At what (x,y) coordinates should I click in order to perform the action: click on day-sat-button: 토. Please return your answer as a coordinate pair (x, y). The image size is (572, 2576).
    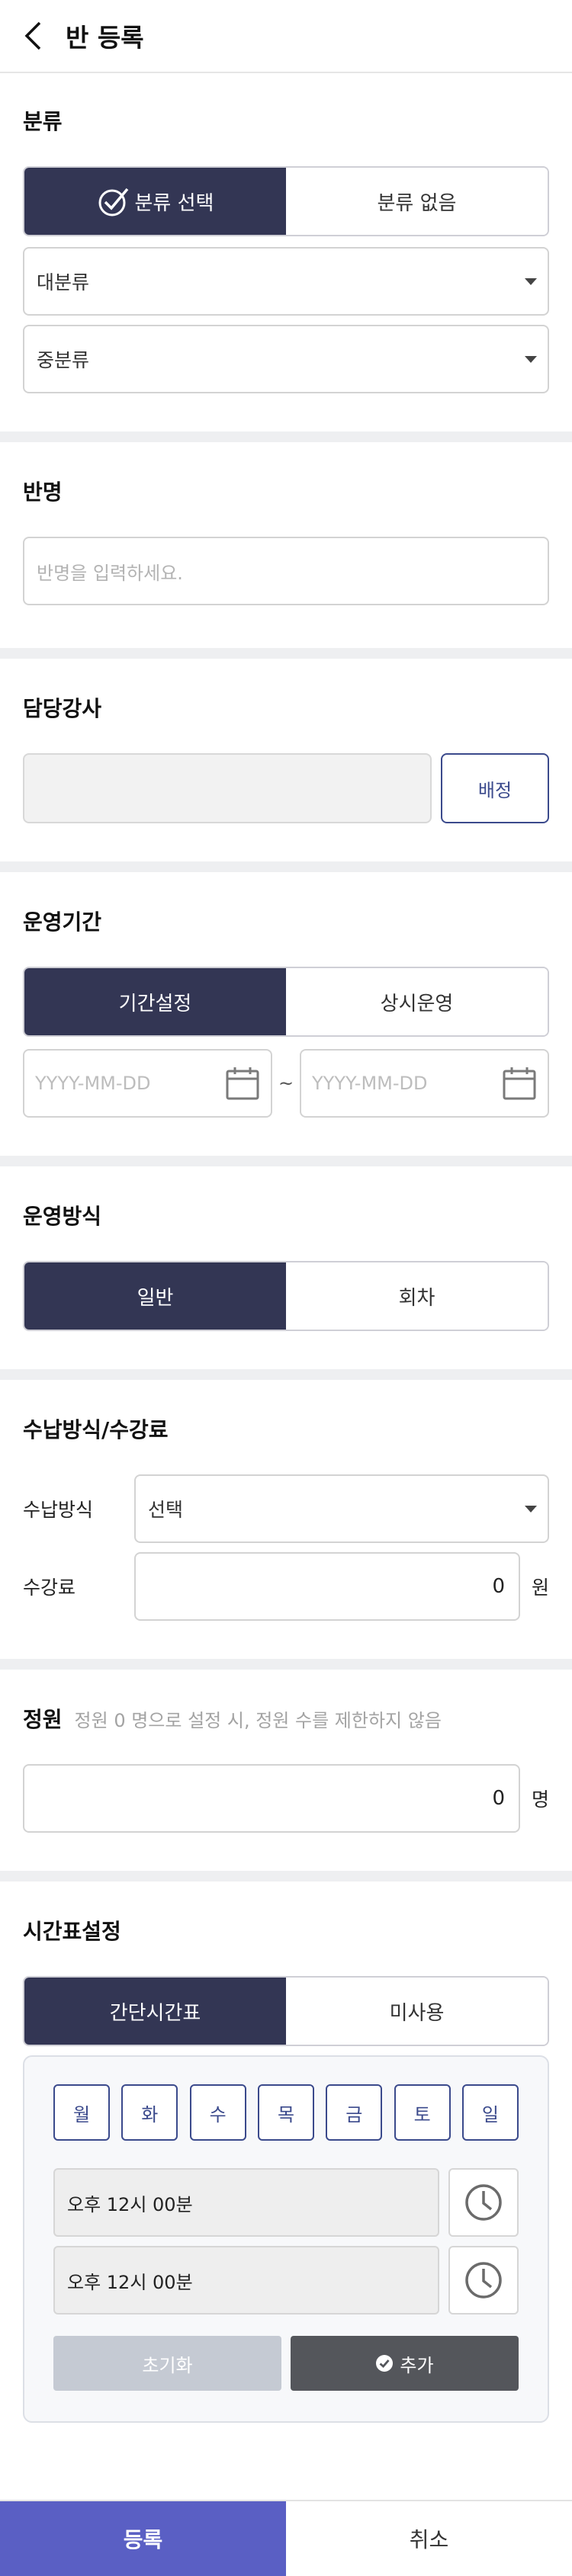
    Looking at the image, I should click on (423, 2112).